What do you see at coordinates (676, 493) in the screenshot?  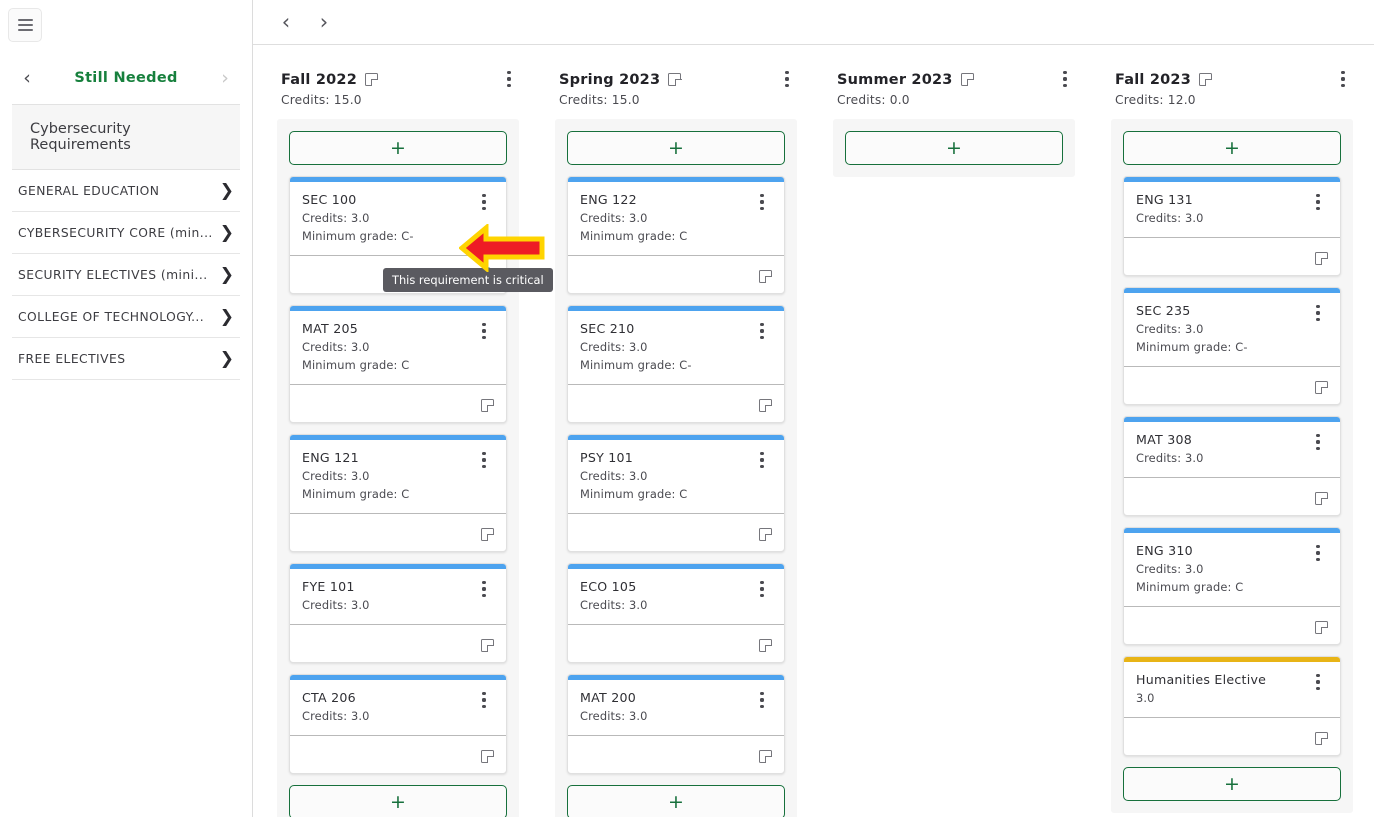 I see `course-card-psy-101: PSY 101 Credits: 3.0 Minimum grade: C` at bounding box center [676, 493].